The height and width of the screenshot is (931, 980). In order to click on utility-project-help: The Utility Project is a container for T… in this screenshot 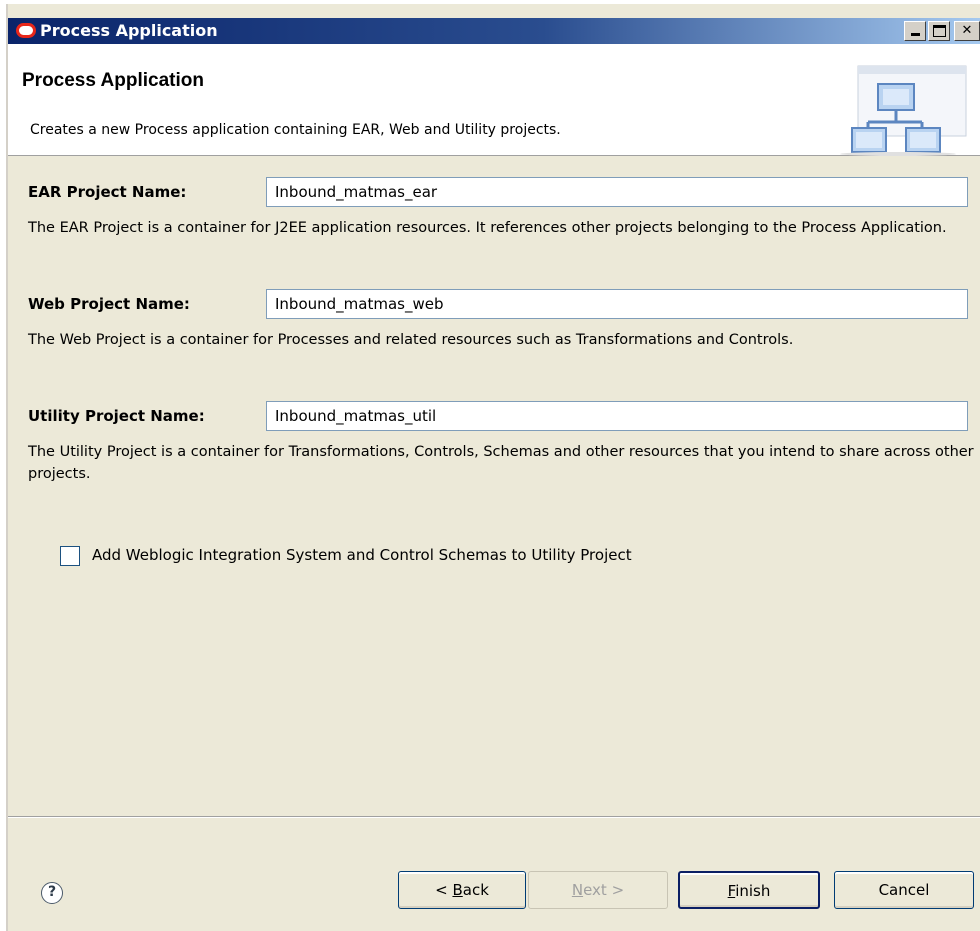, I will do `click(501, 463)`.